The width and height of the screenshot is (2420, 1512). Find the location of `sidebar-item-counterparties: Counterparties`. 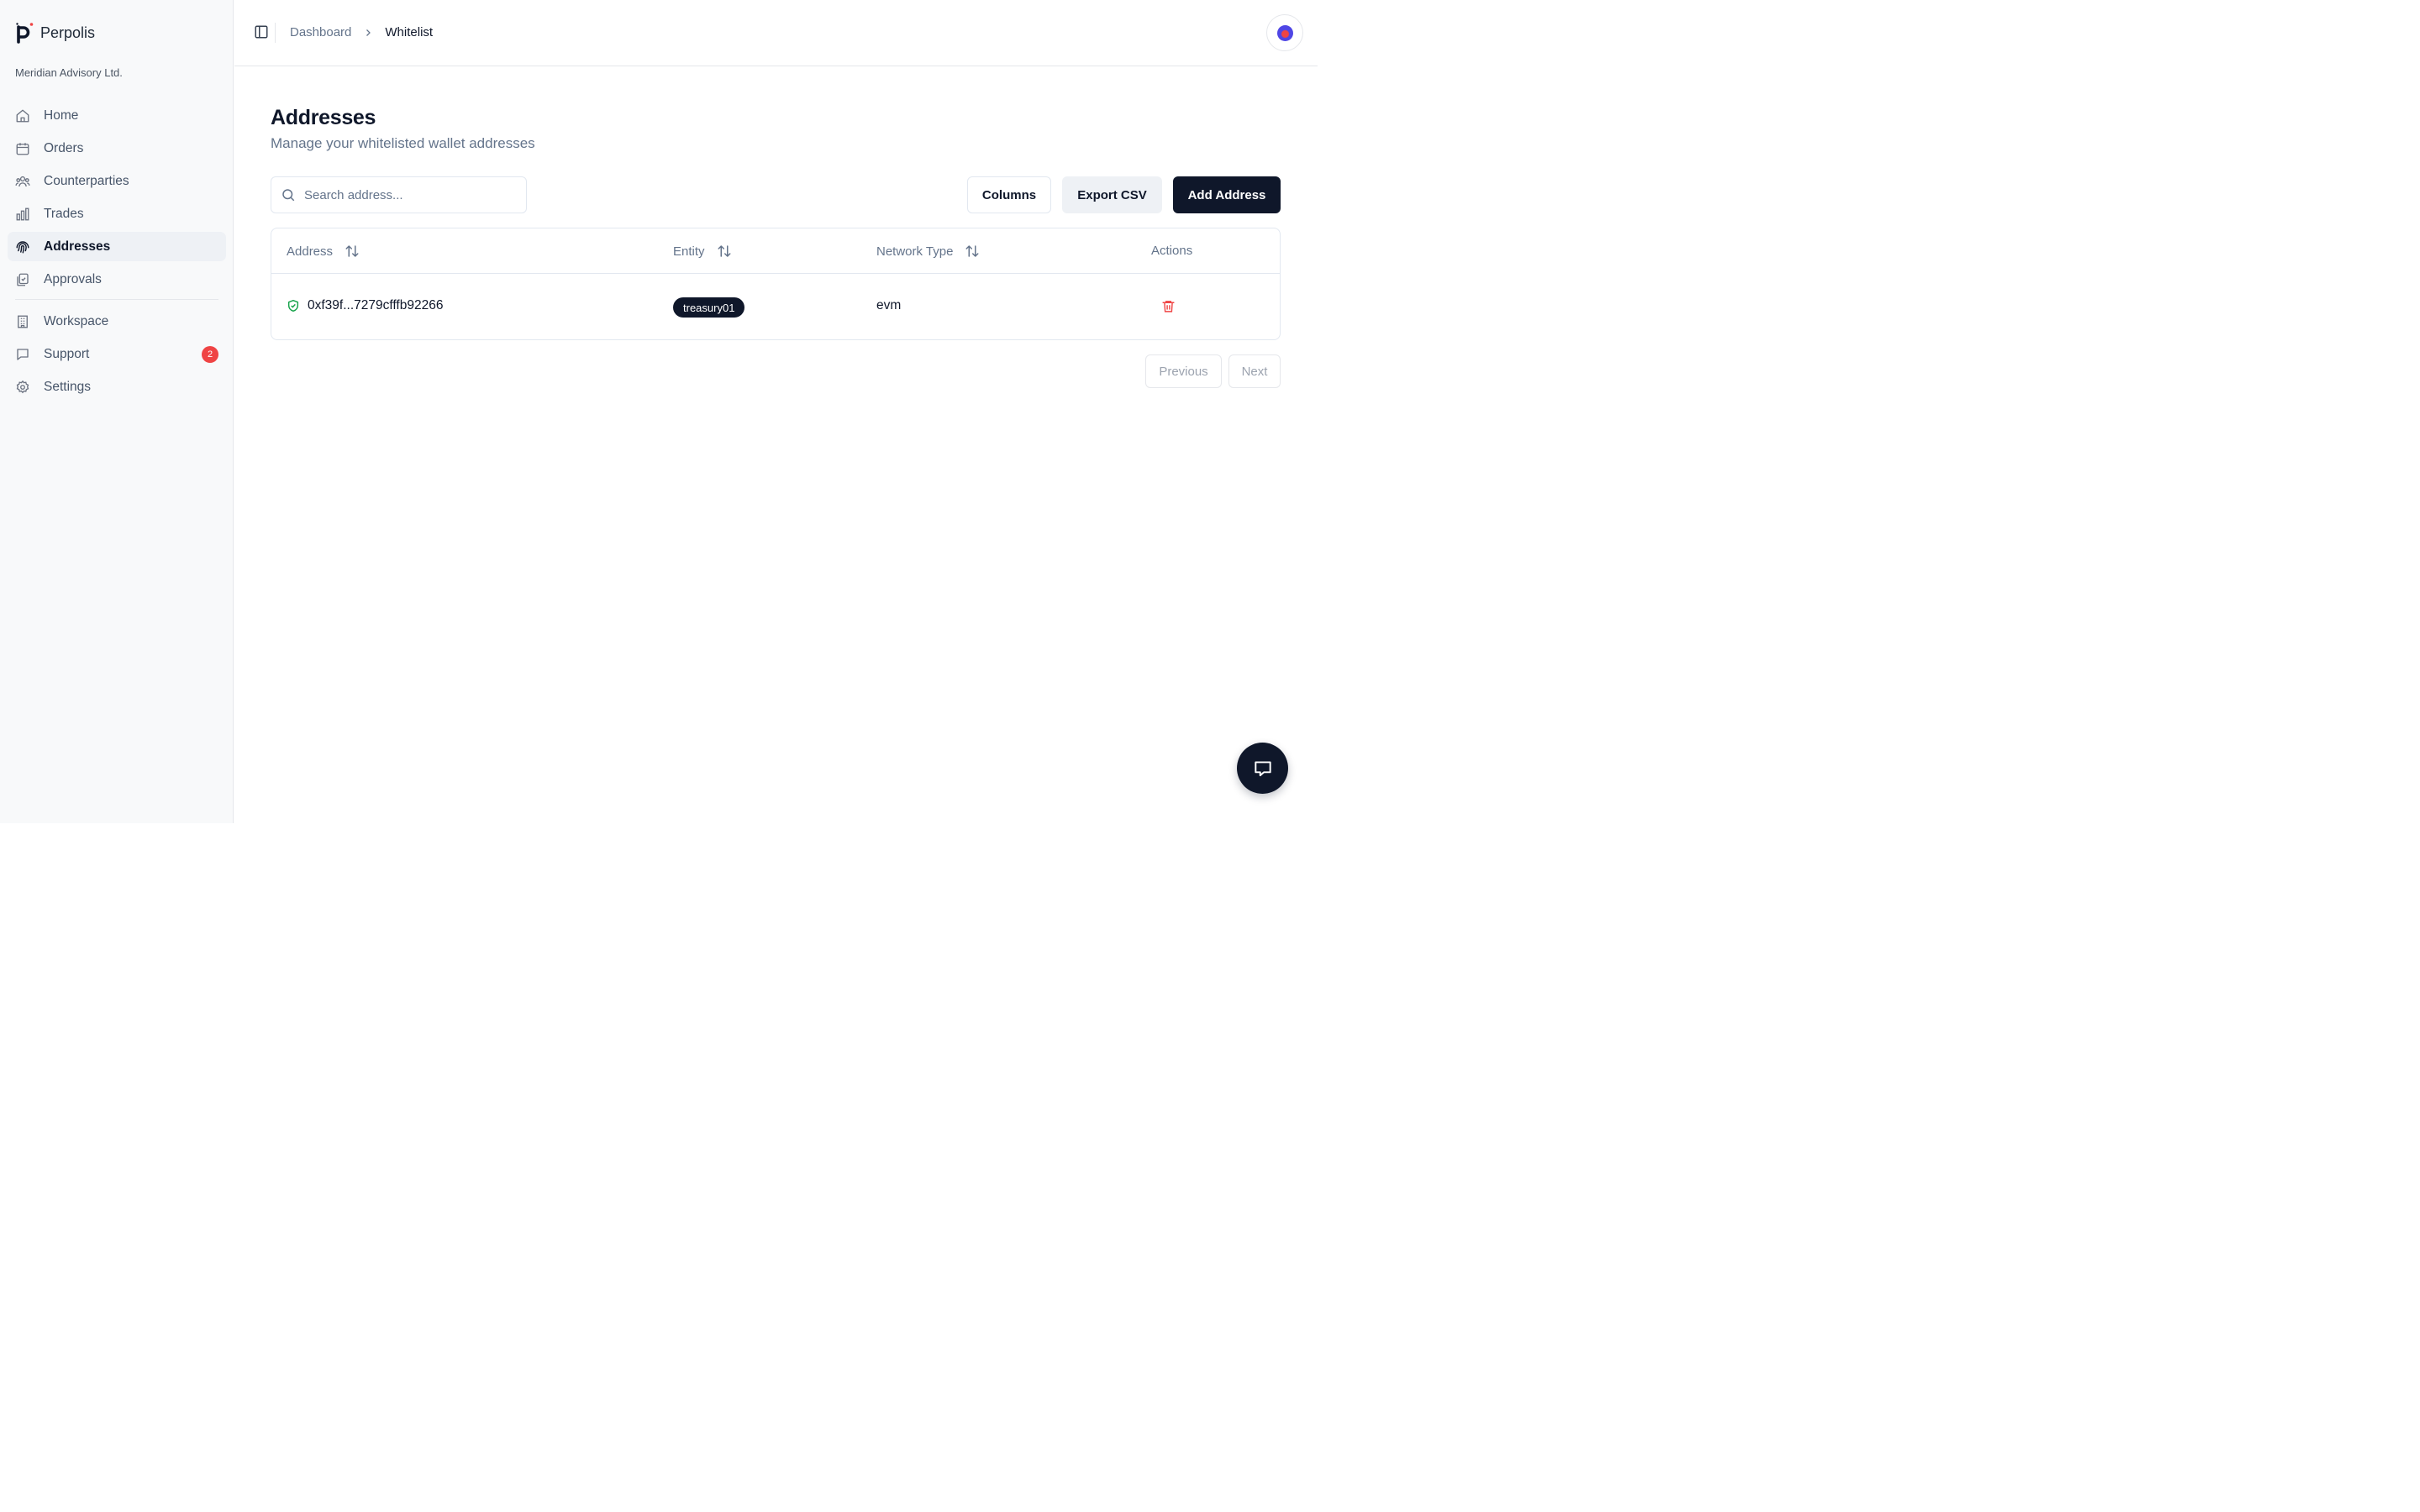

sidebar-item-counterparties: Counterparties is located at coordinates (117, 181).